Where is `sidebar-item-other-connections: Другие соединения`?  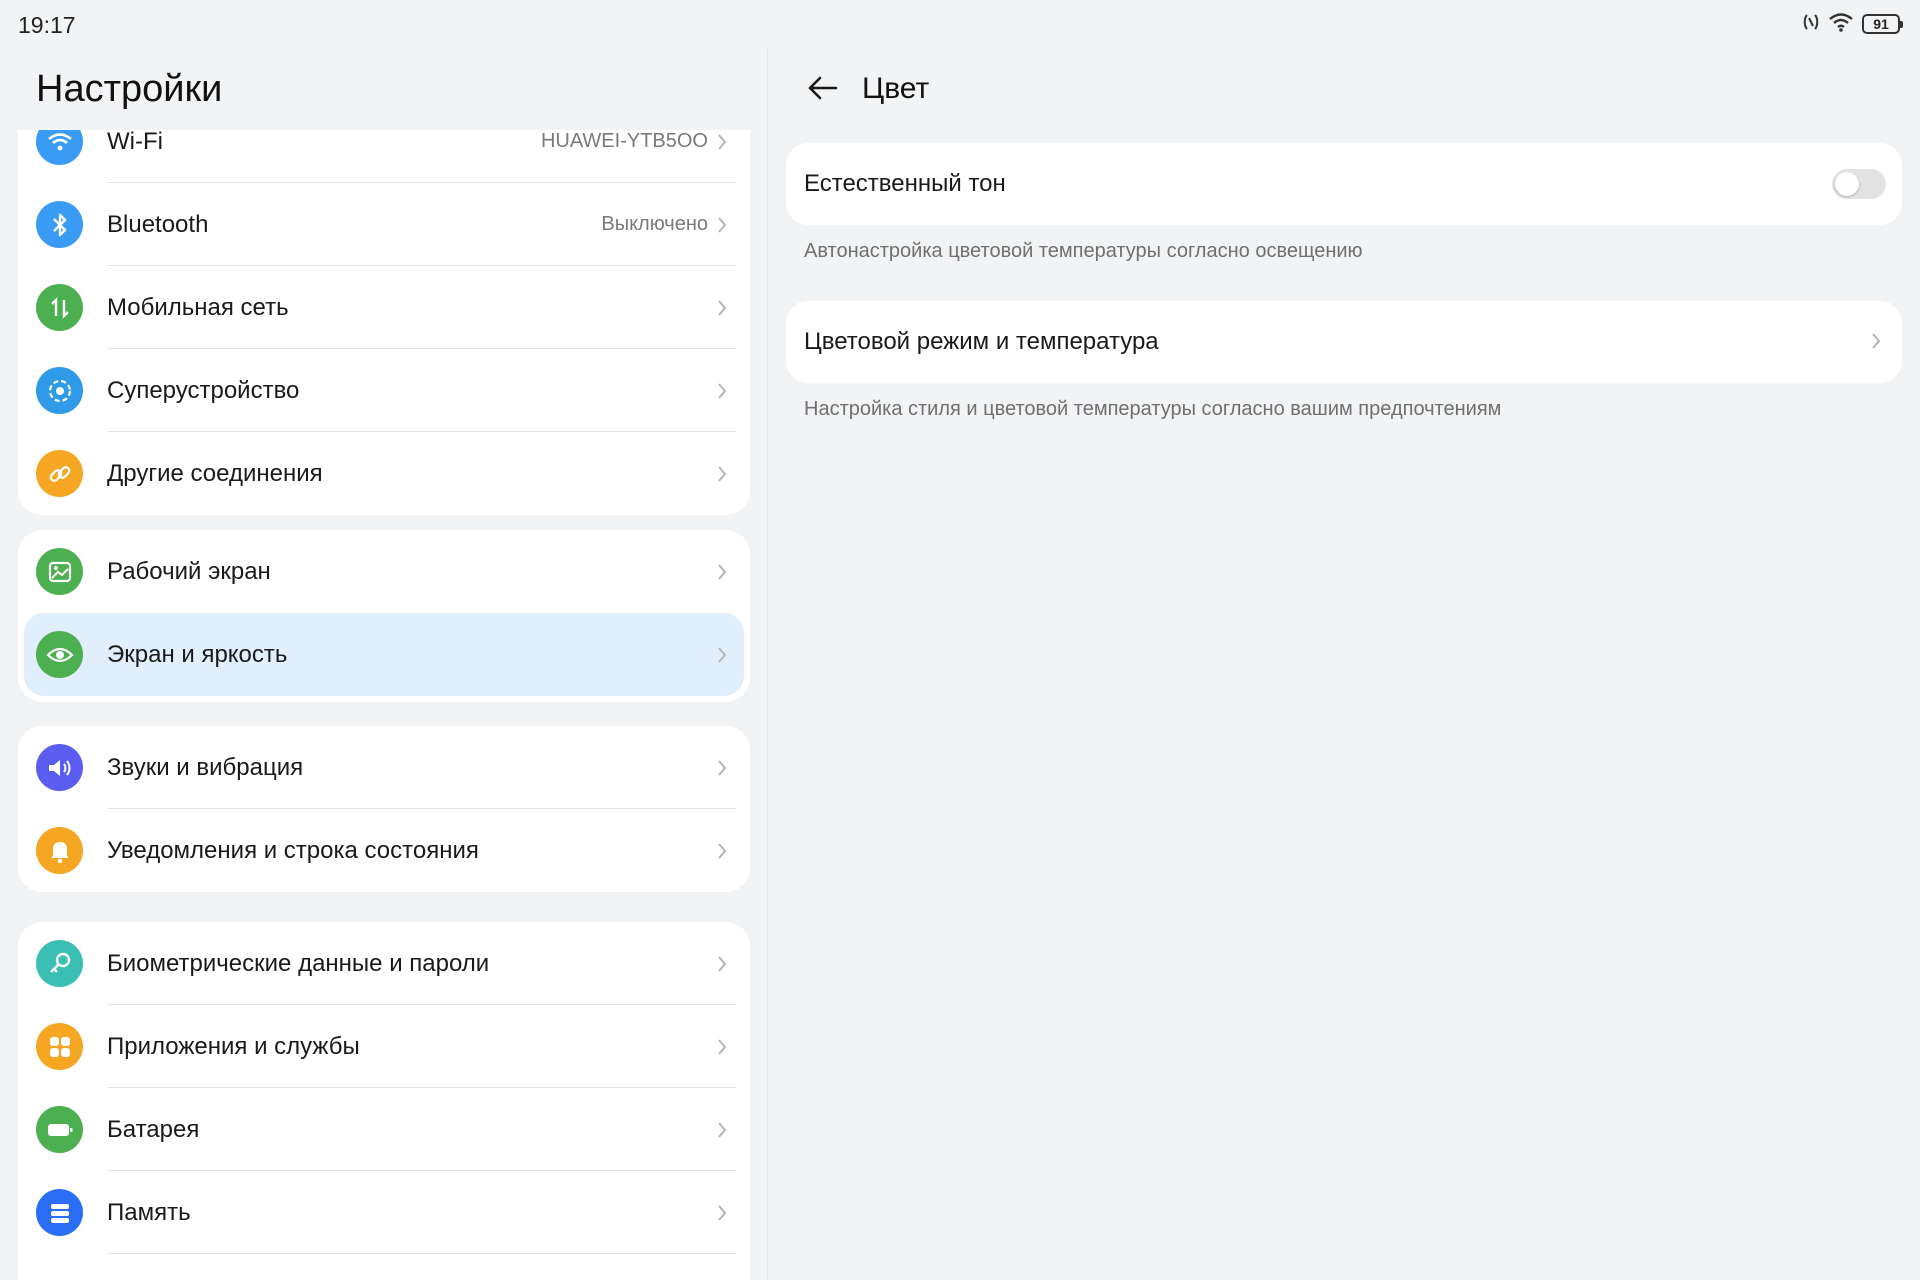
sidebar-item-other-connections: Другие соединения is located at coordinates (384, 473).